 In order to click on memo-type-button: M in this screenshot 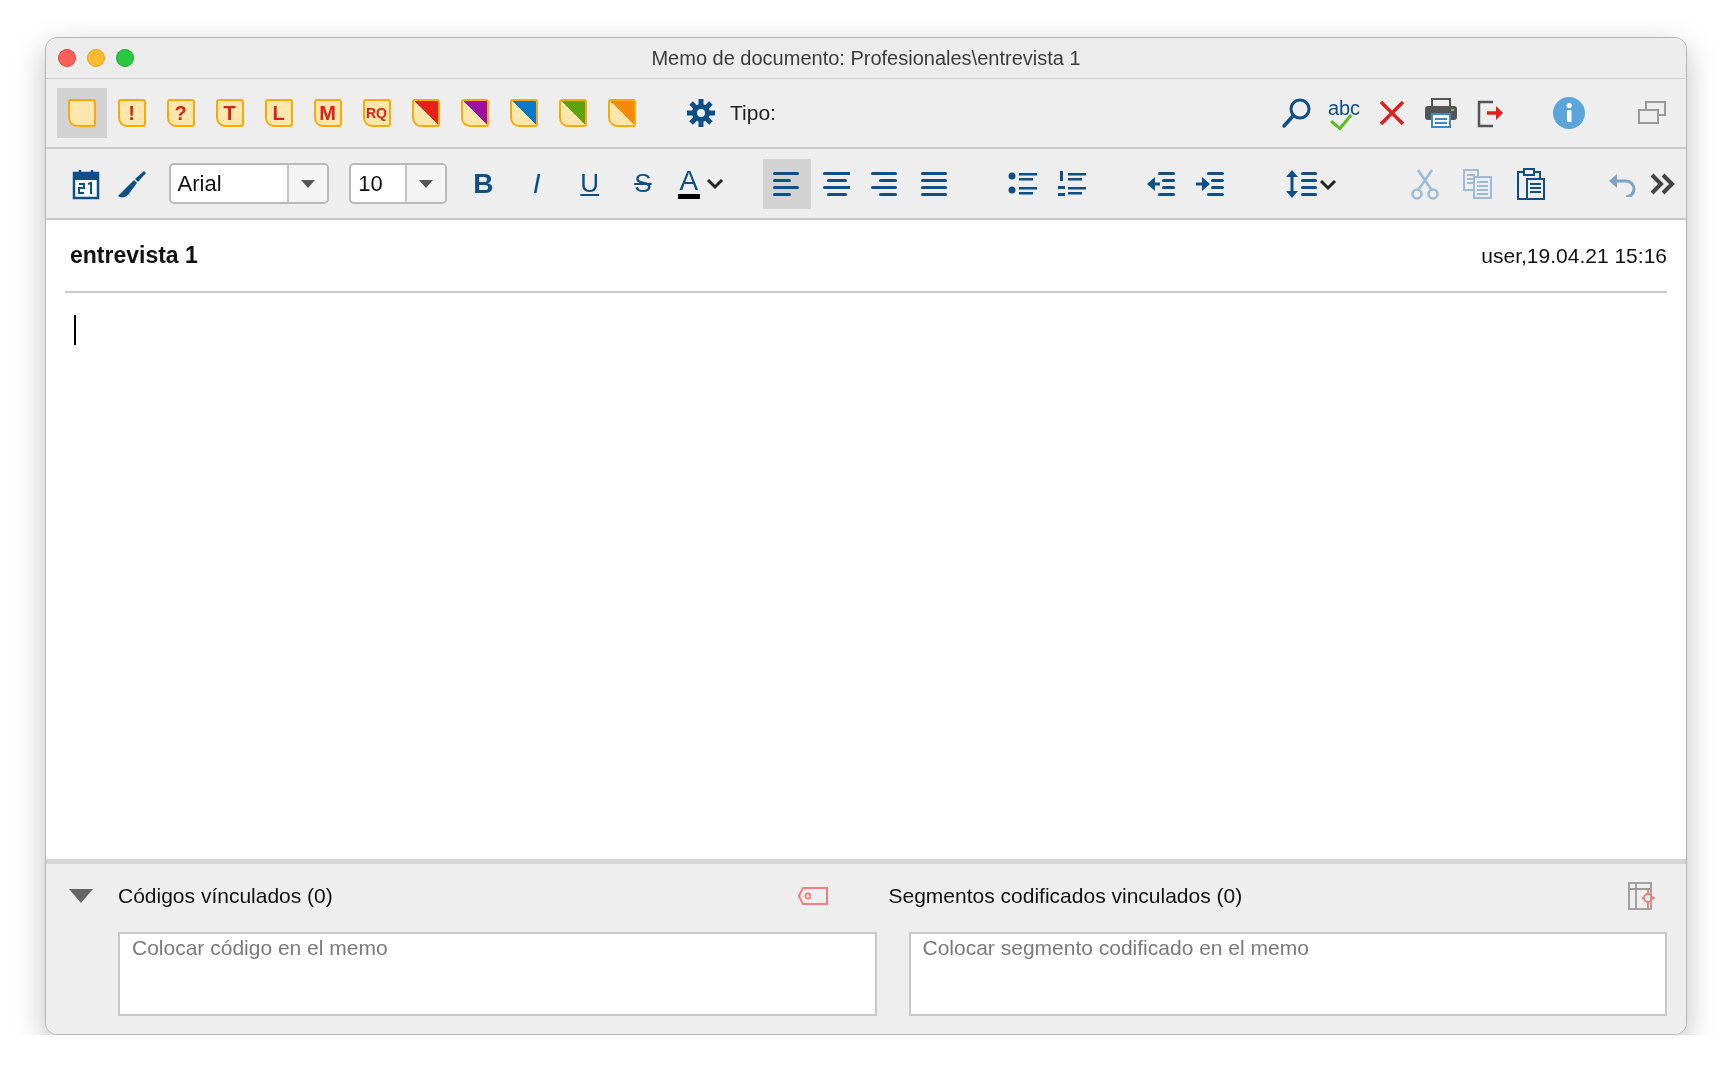, I will do `click(327, 113)`.